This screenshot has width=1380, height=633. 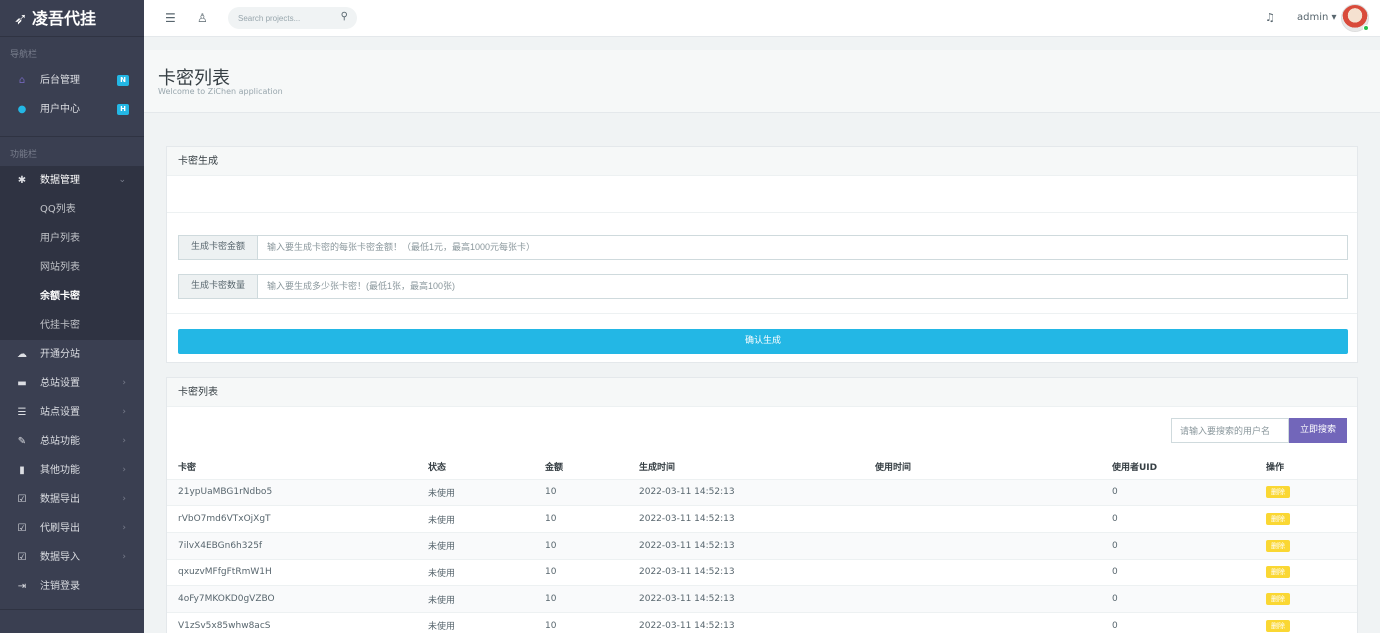 I want to click on count-label: 生成卡密数量, so click(x=218, y=286).